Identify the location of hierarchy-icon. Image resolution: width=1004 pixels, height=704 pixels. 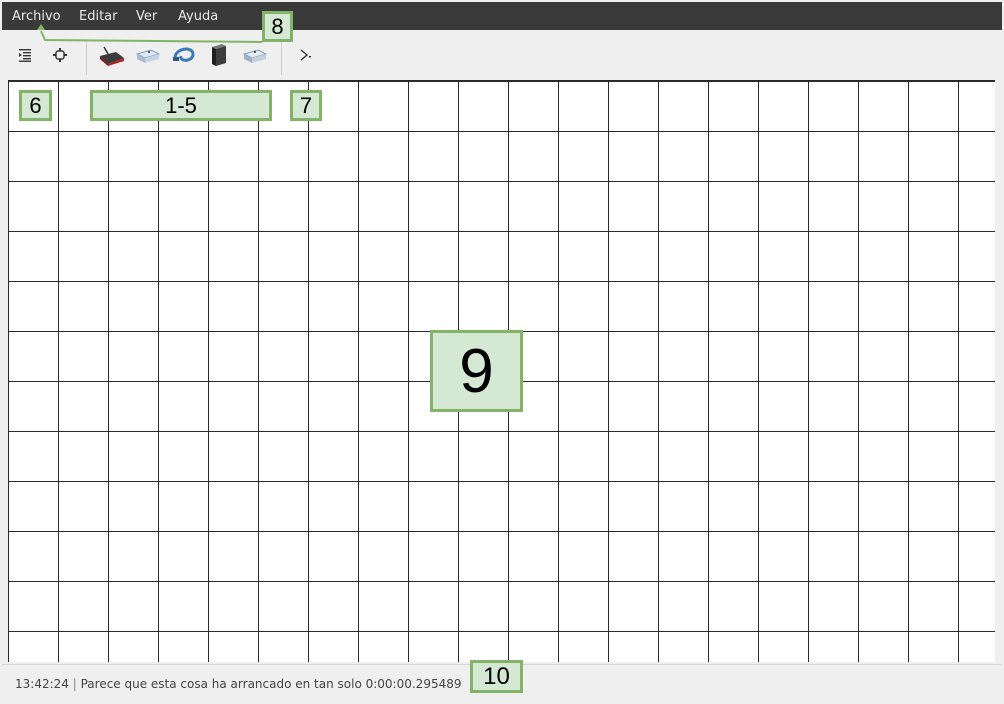
(25, 55).